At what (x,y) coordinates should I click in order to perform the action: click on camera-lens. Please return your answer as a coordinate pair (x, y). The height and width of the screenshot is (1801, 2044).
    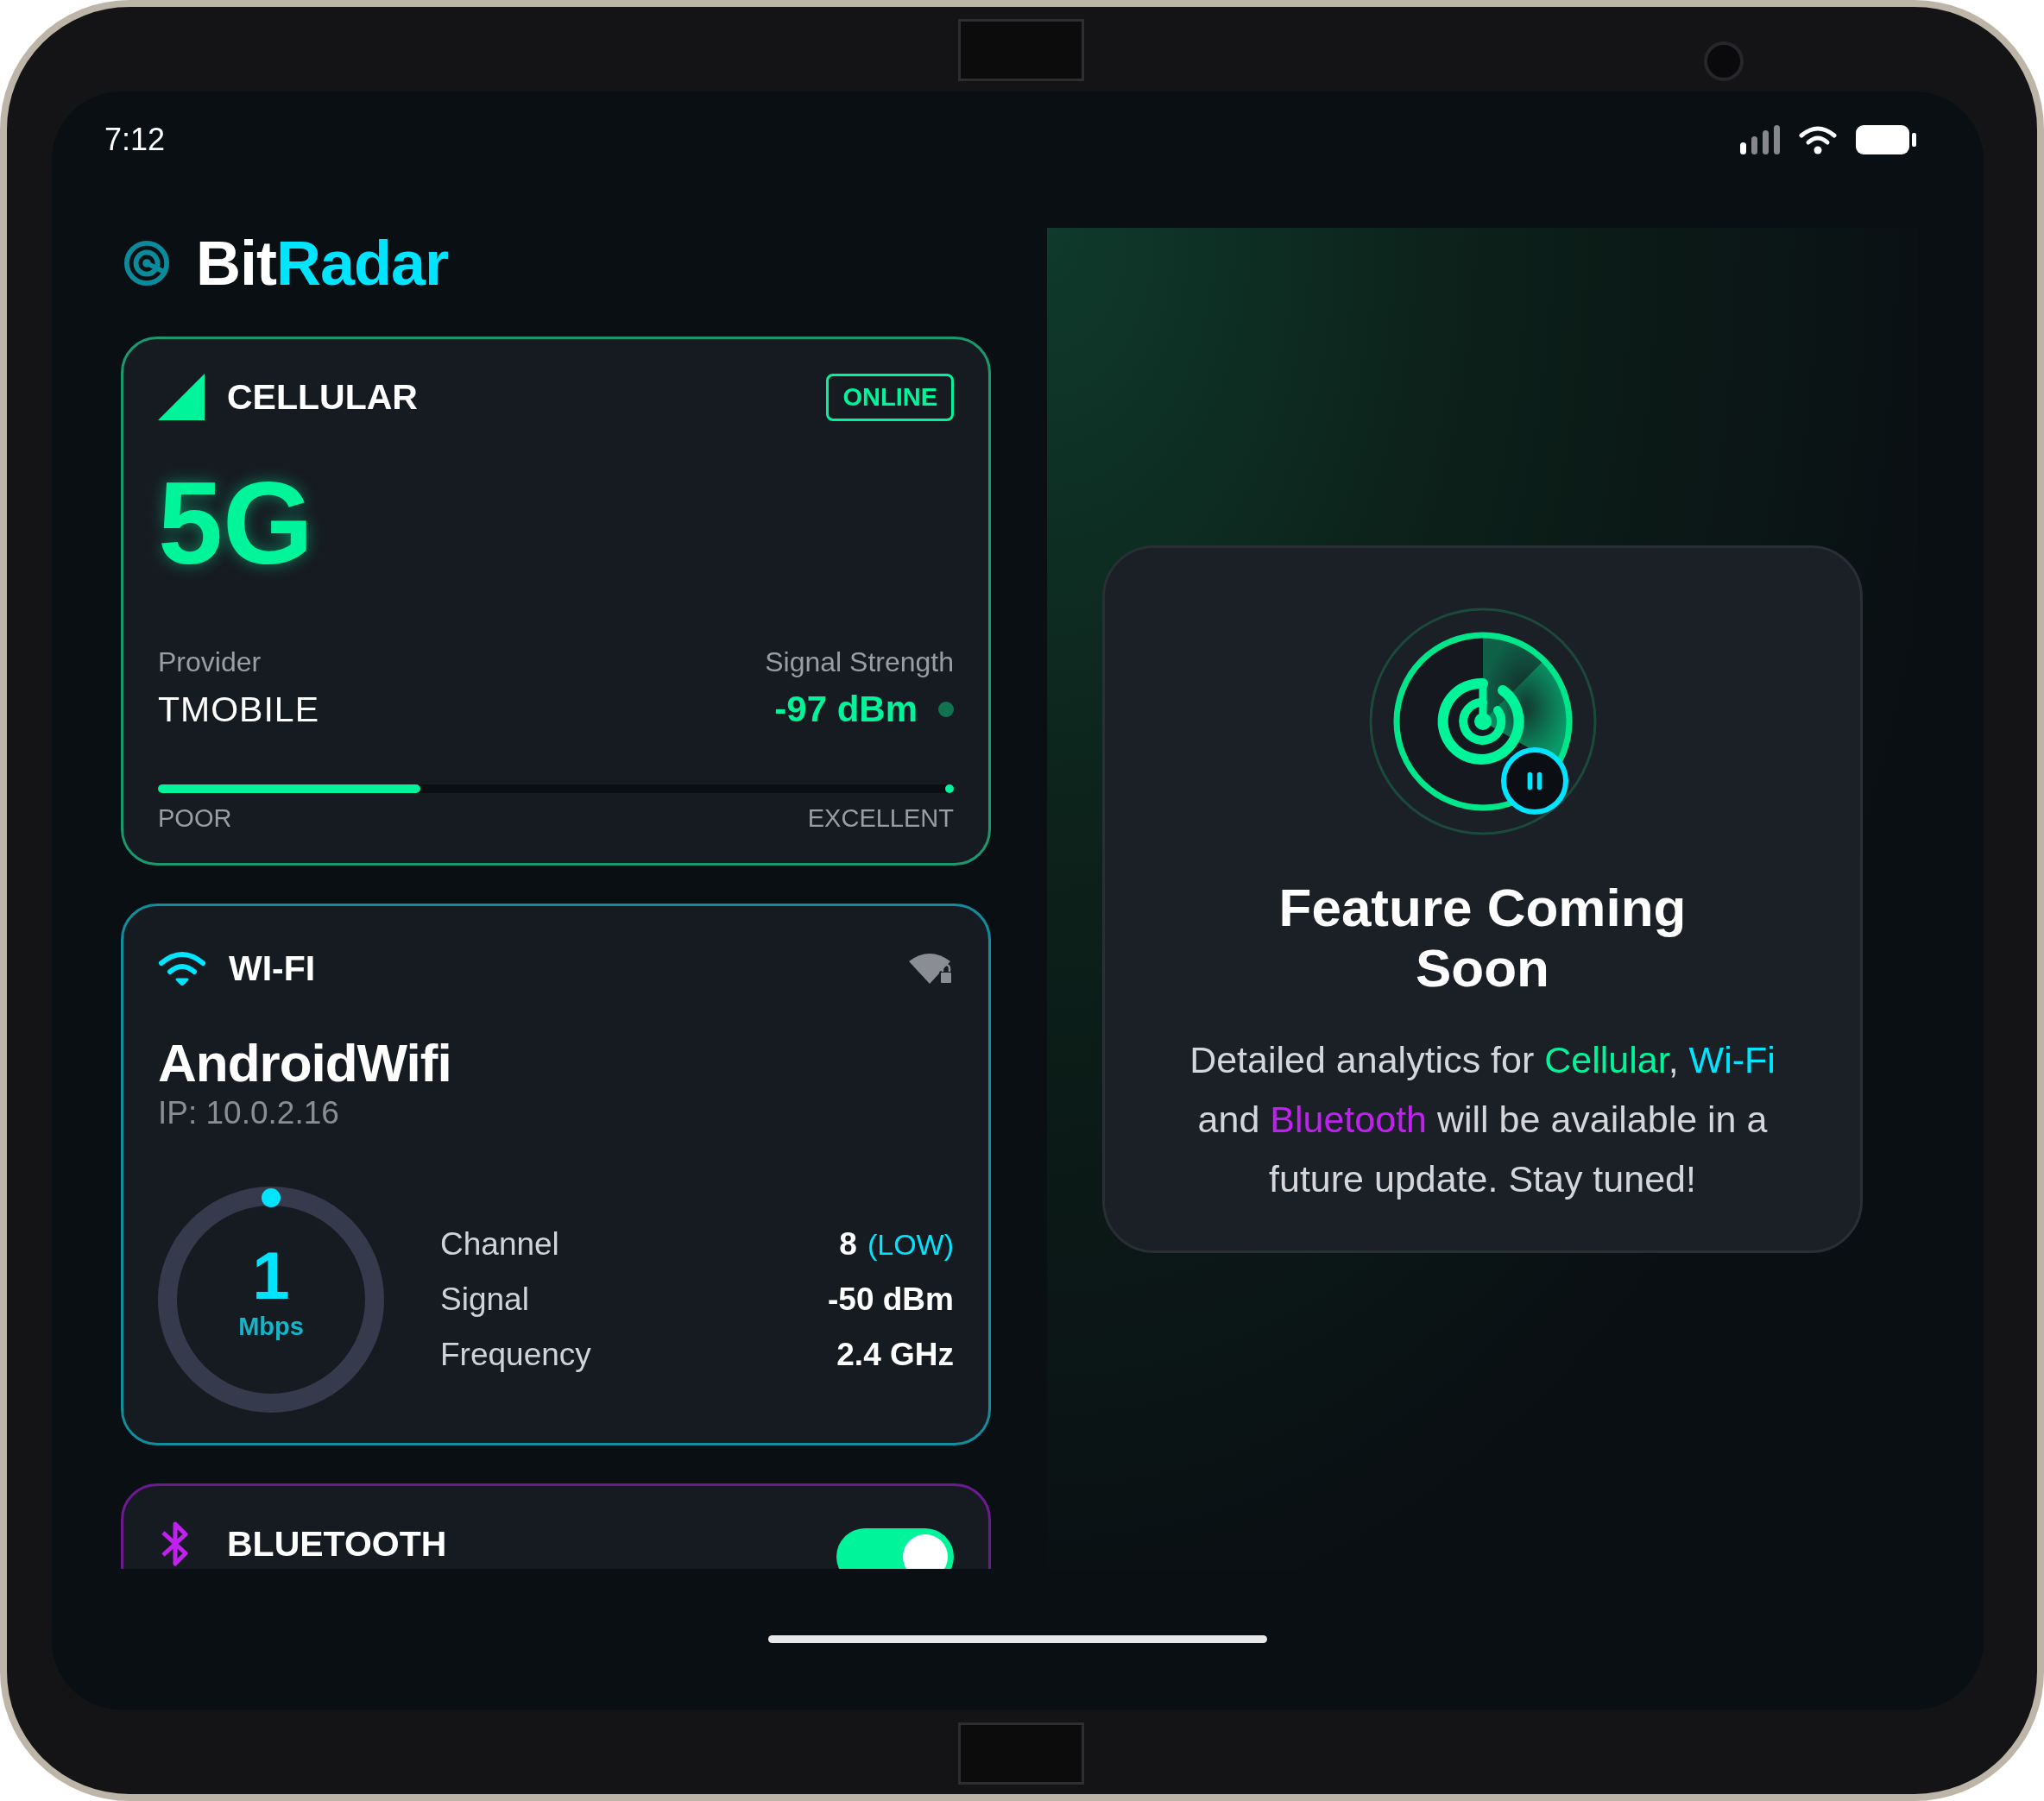
    Looking at the image, I should click on (1724, 61).